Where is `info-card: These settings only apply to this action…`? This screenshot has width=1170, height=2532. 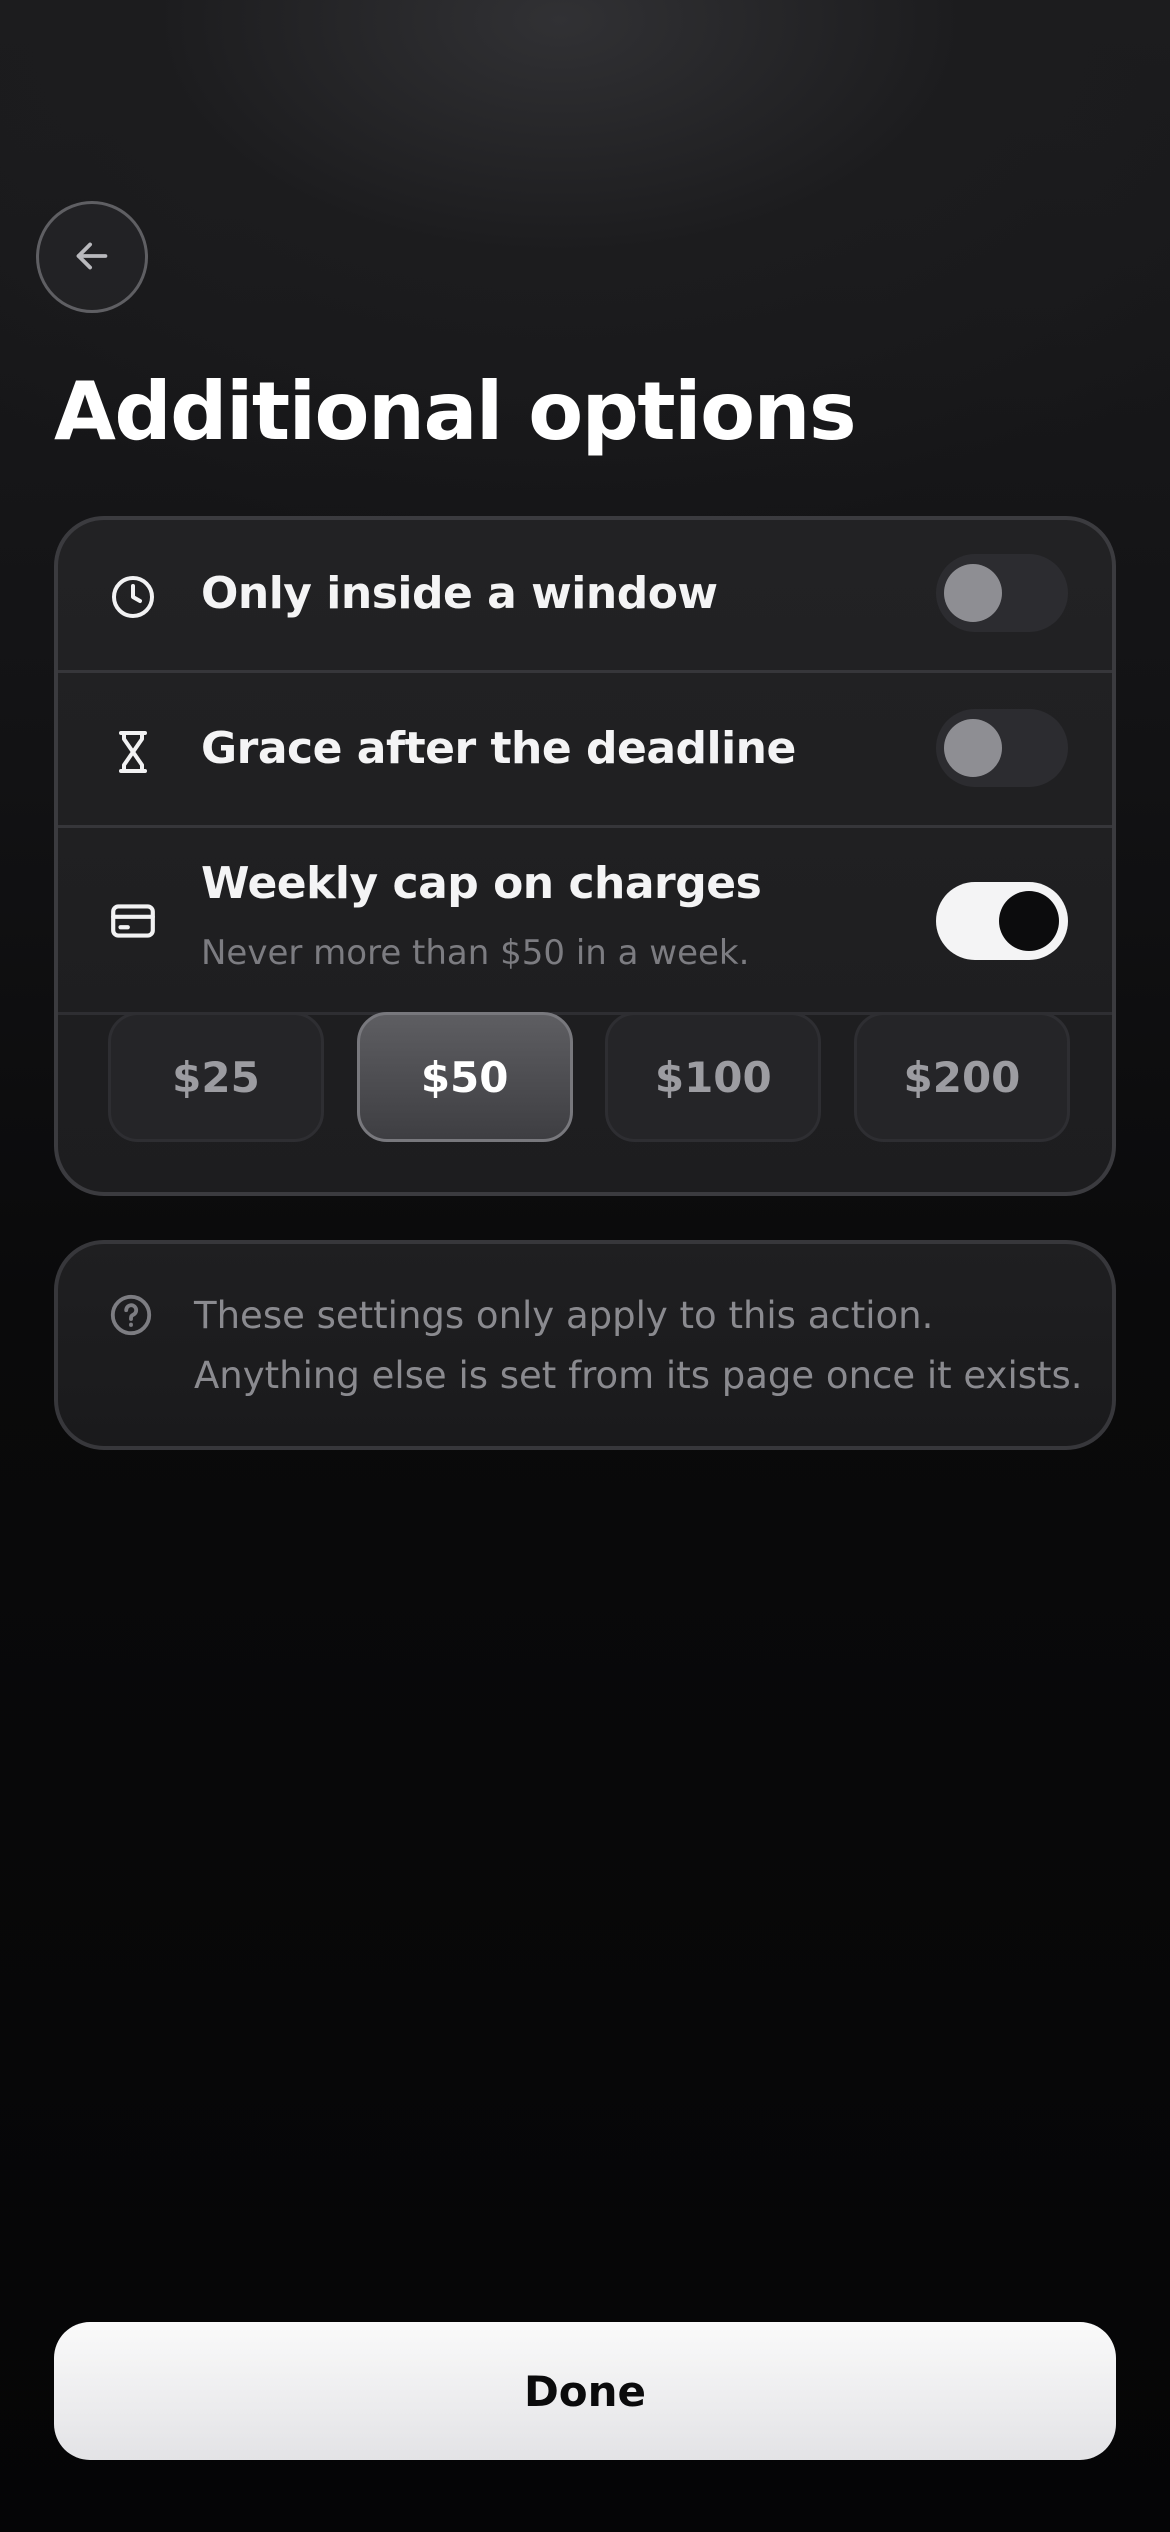 info-card: These settings only apply to this action… is located at coordinates (585, 1345).